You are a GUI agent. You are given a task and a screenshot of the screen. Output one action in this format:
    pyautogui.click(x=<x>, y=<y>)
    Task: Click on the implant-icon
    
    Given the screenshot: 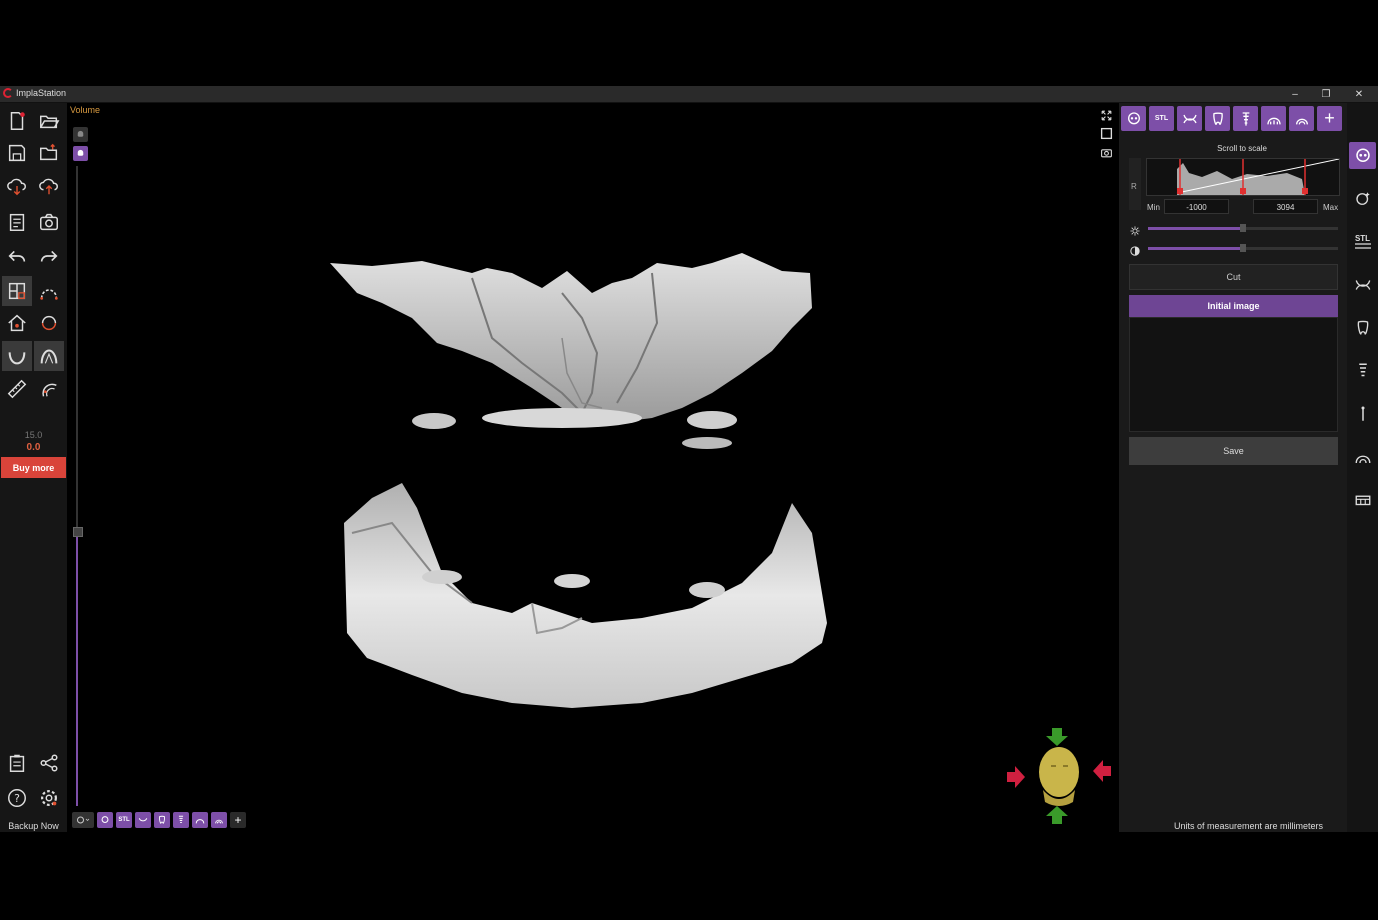 What is the action you would take?
    pyautogui.click(x=1362, y=369)
    